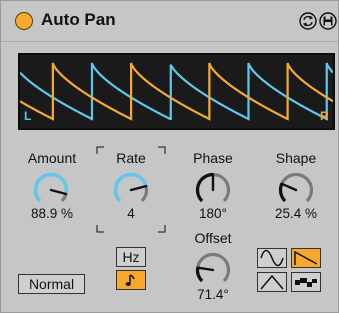  What do you see at coordinates (131, 213) in the screenshot?
I see `rate-value: 4` at bounding box center [131, 213].